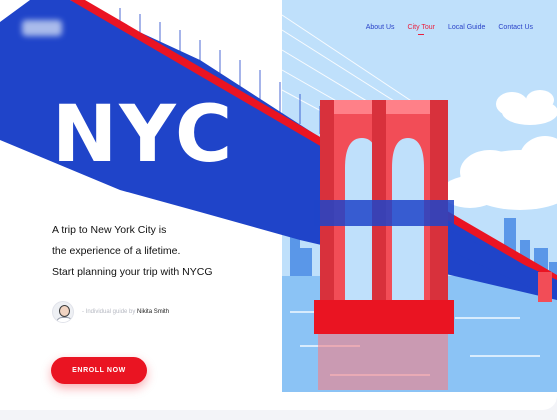 The image size is (557, 420). Describe the element at coordinates (116, 251) in the screenshot. I see `tagline-line-2: the experience of a lifetime.` at that location.